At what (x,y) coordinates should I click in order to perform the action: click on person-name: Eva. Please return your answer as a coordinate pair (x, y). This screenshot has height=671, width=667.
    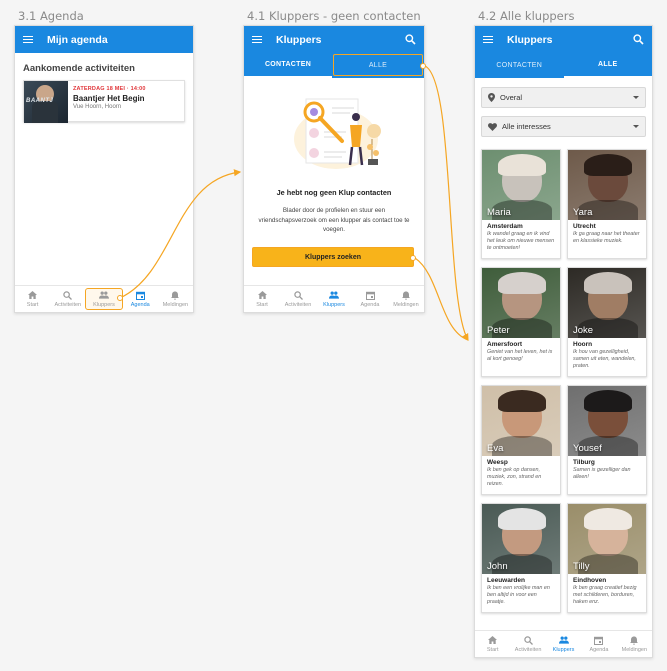
    Looking at the image, I should click on (495, 448).